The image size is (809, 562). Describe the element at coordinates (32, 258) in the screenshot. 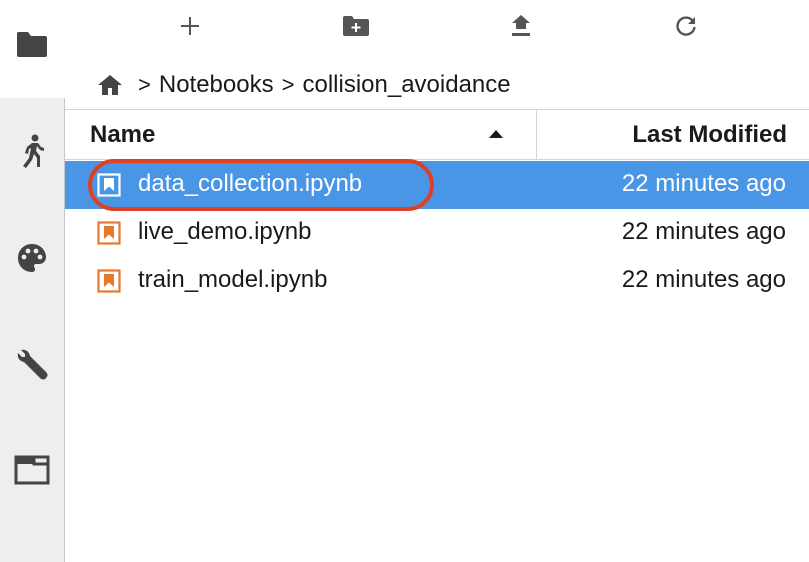

I see `palette-icon` at that location.